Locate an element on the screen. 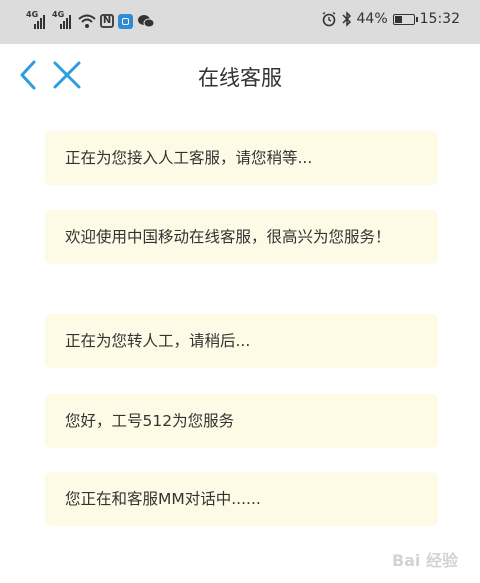  battery-icon is located at coordinates (405, 19).